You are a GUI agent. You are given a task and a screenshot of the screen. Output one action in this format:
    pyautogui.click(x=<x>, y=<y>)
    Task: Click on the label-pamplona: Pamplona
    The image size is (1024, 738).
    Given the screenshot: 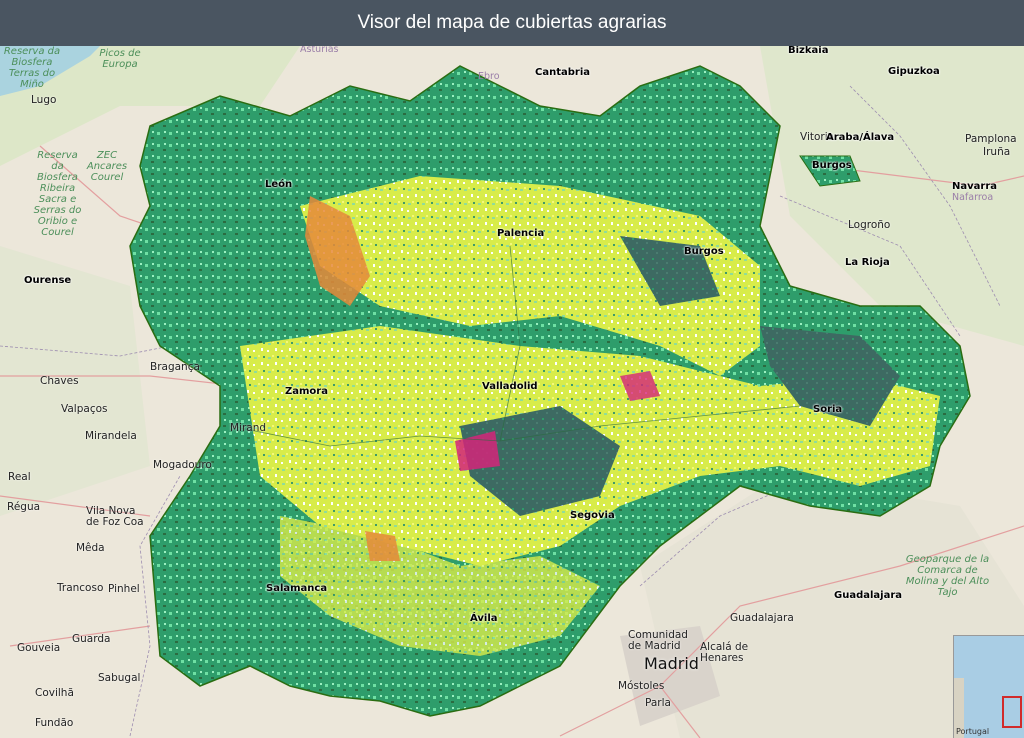 What is the action you would take?
    pyautogui.click(x=991, y=139)
    